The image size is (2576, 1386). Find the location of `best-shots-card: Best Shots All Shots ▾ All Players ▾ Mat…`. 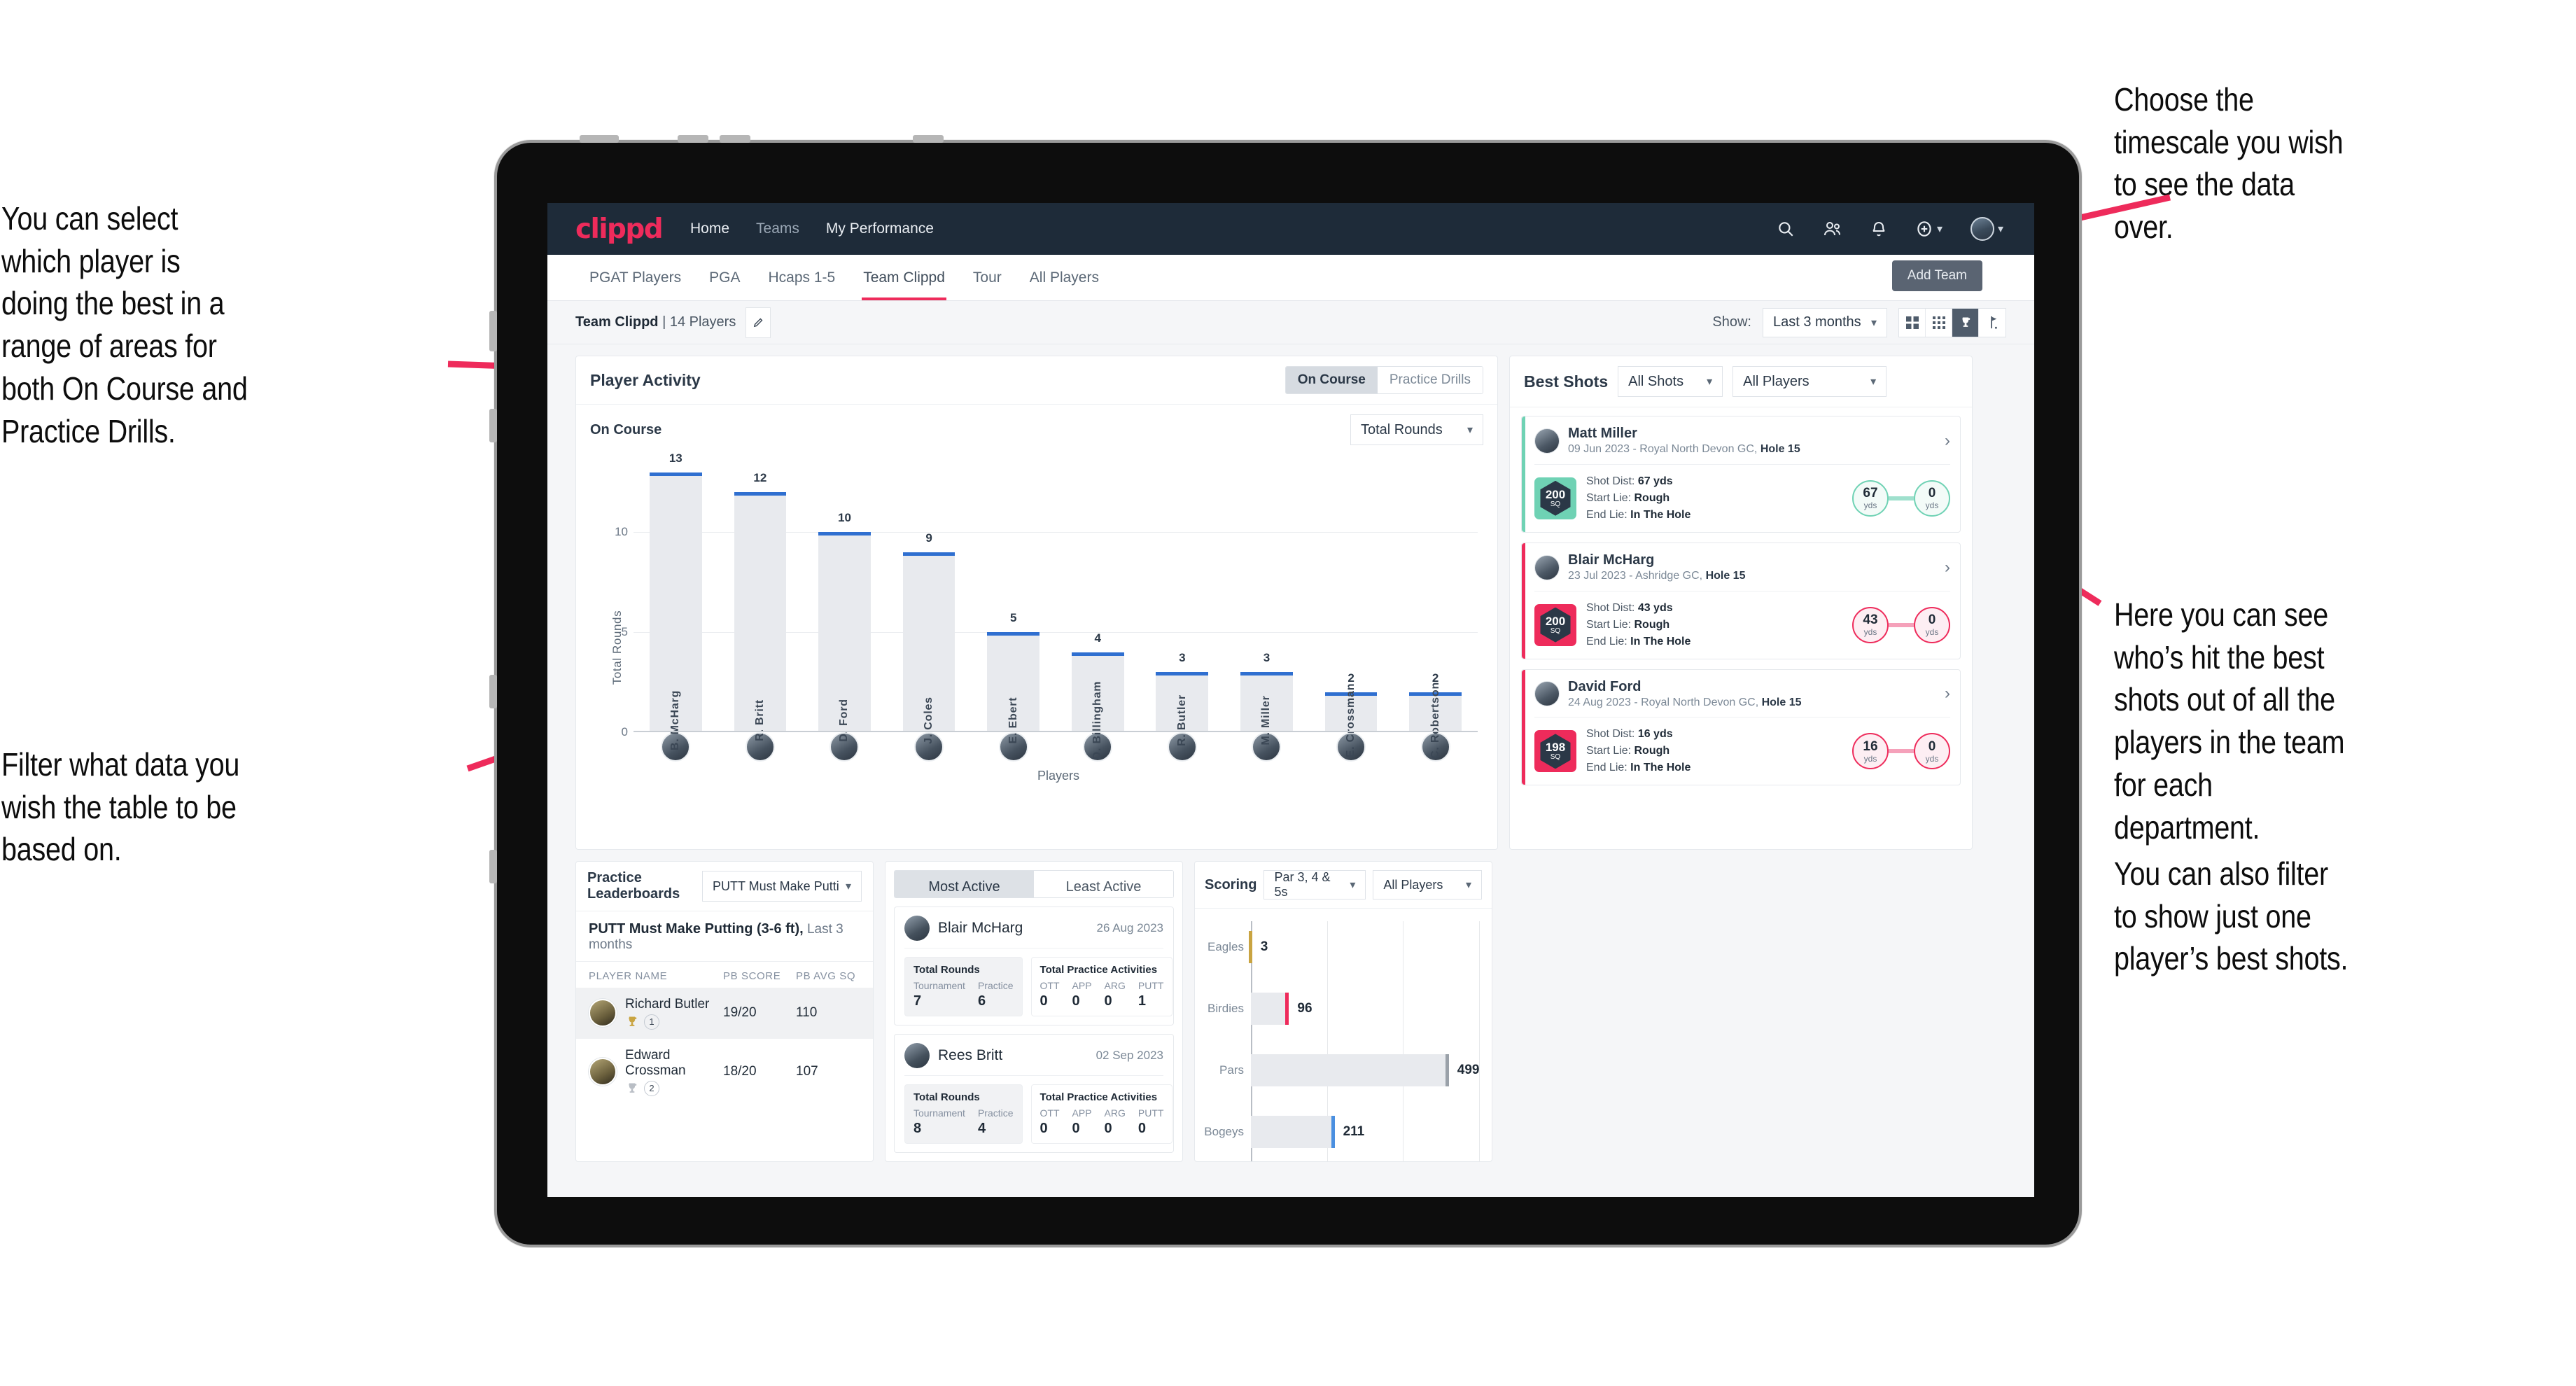

best-shots-card: Best Shots All Shots ▾ All Players ▾ Mat… is located at coordinates (1741, 603).